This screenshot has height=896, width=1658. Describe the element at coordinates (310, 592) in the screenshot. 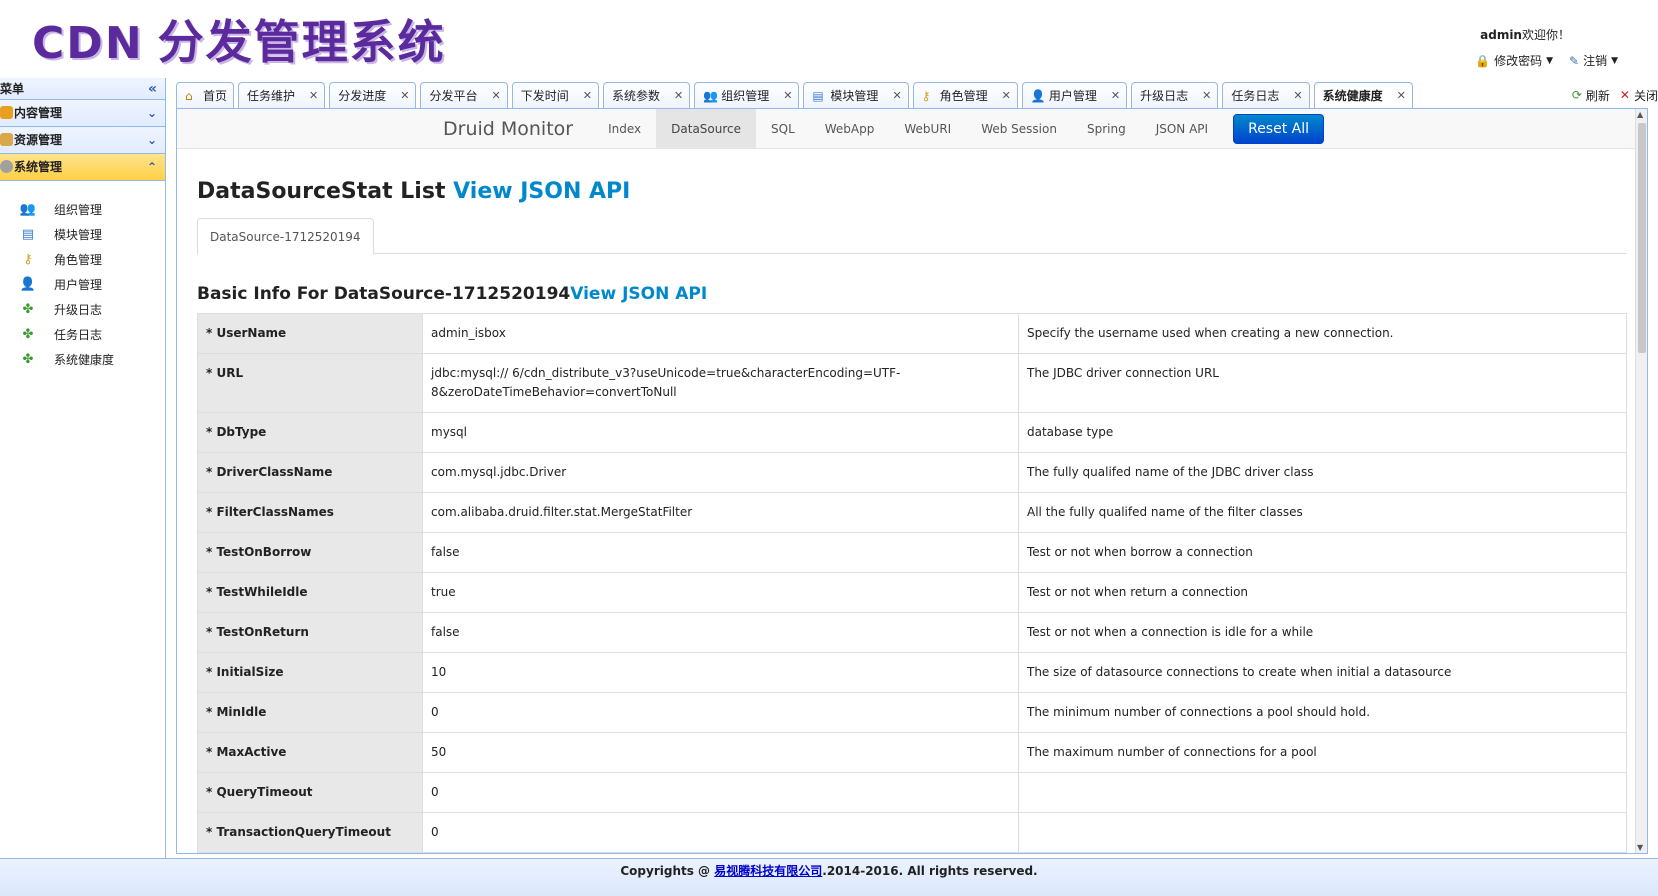

I see `row-key: * TestWhileIdle` at that location.